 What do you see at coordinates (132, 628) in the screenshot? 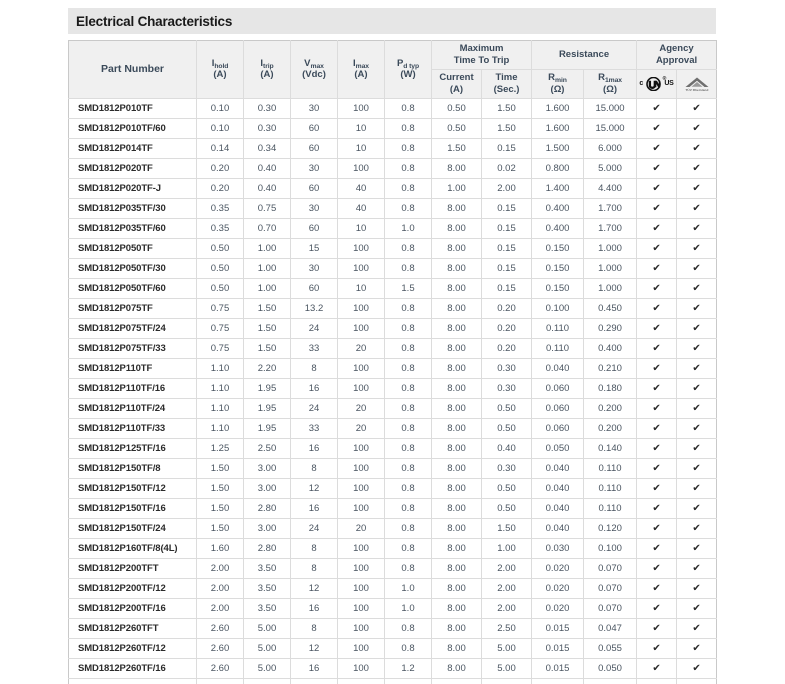
I see `cell-part-number: SMD1812P260TFT` at bounding box center [132, 628].